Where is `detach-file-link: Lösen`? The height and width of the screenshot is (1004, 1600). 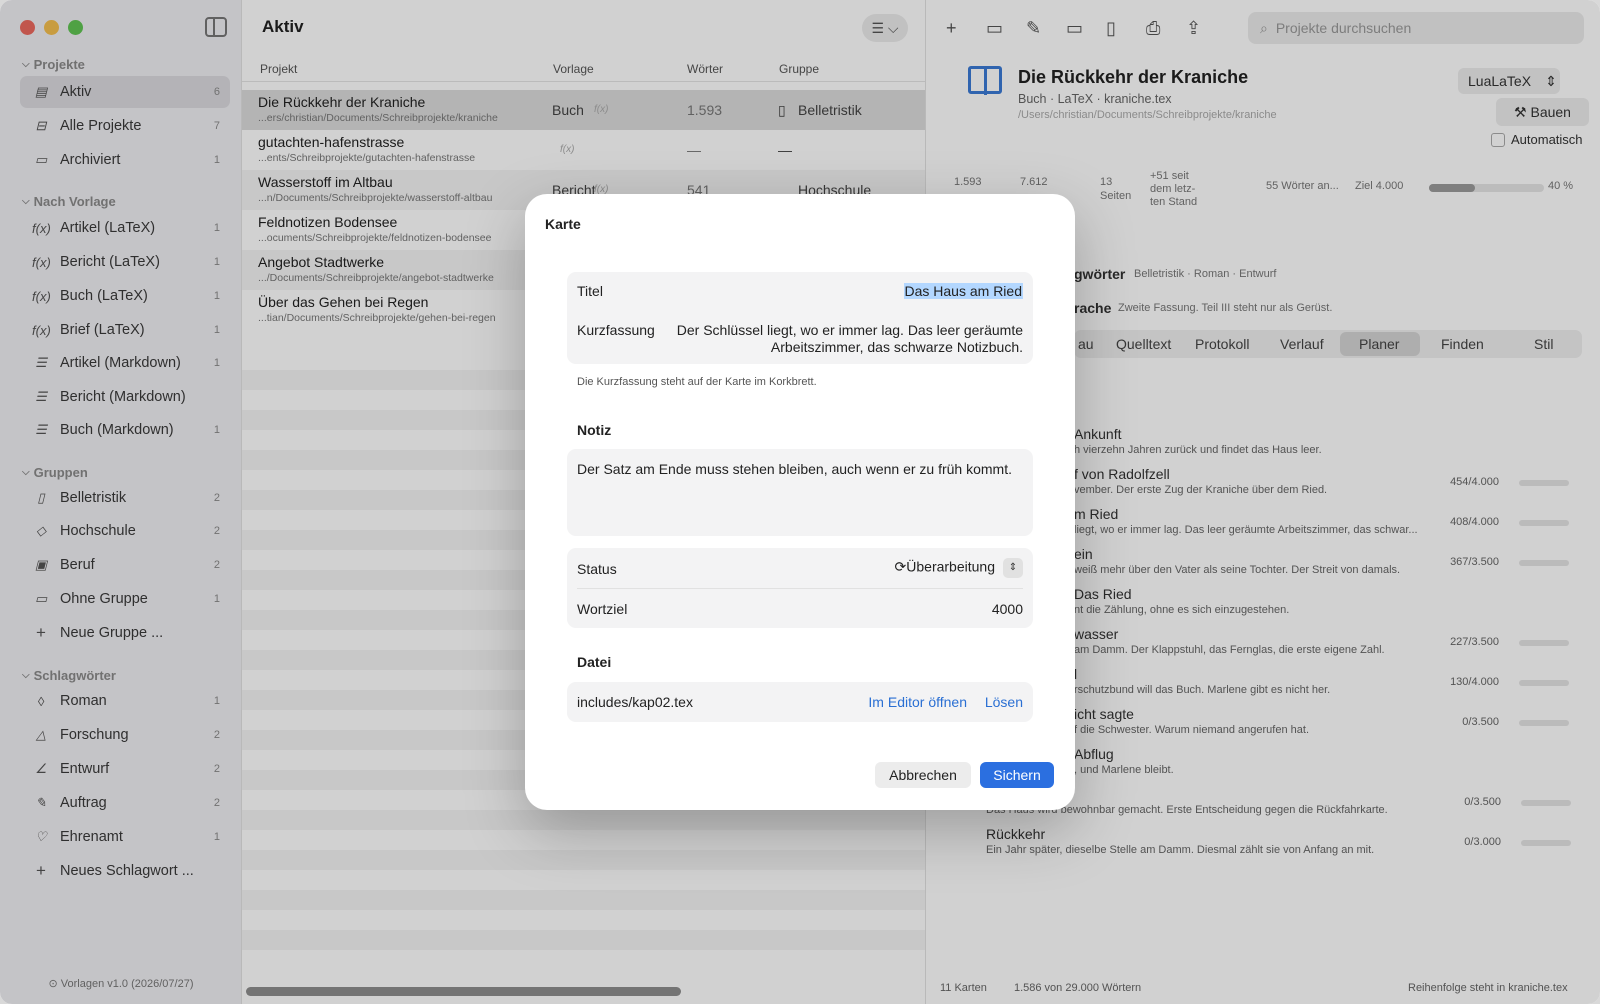 detach-file-link: Lösen is located at coordinates (1004, 702).